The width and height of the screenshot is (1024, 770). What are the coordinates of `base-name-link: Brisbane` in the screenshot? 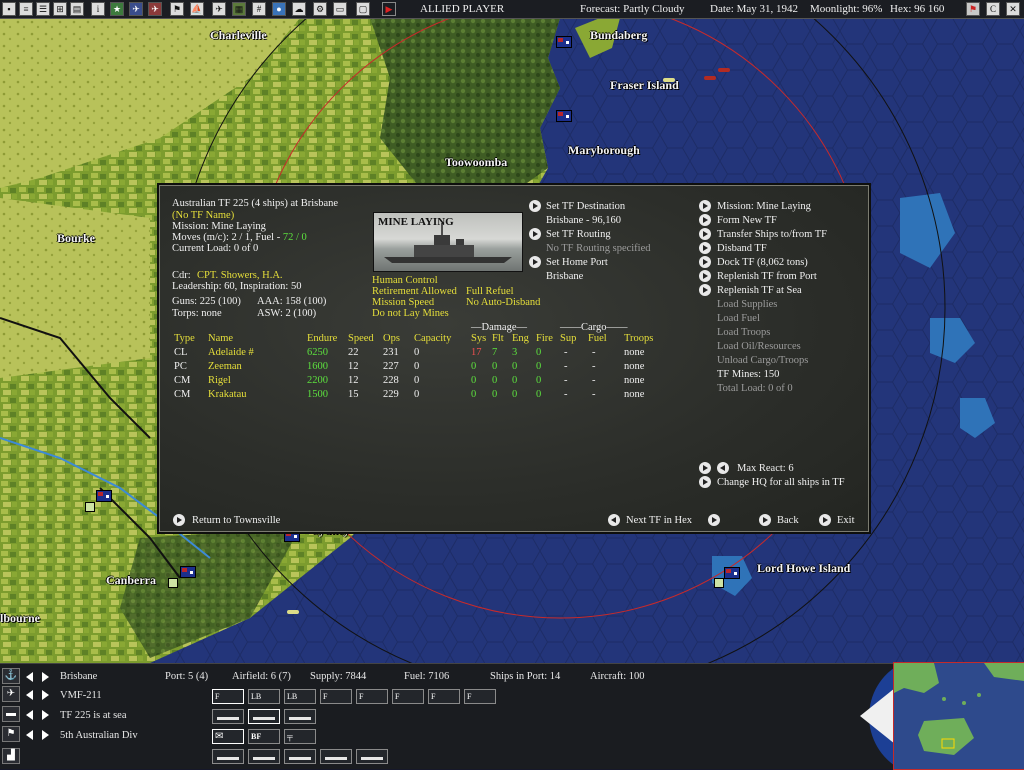 It's located at (78, 676).